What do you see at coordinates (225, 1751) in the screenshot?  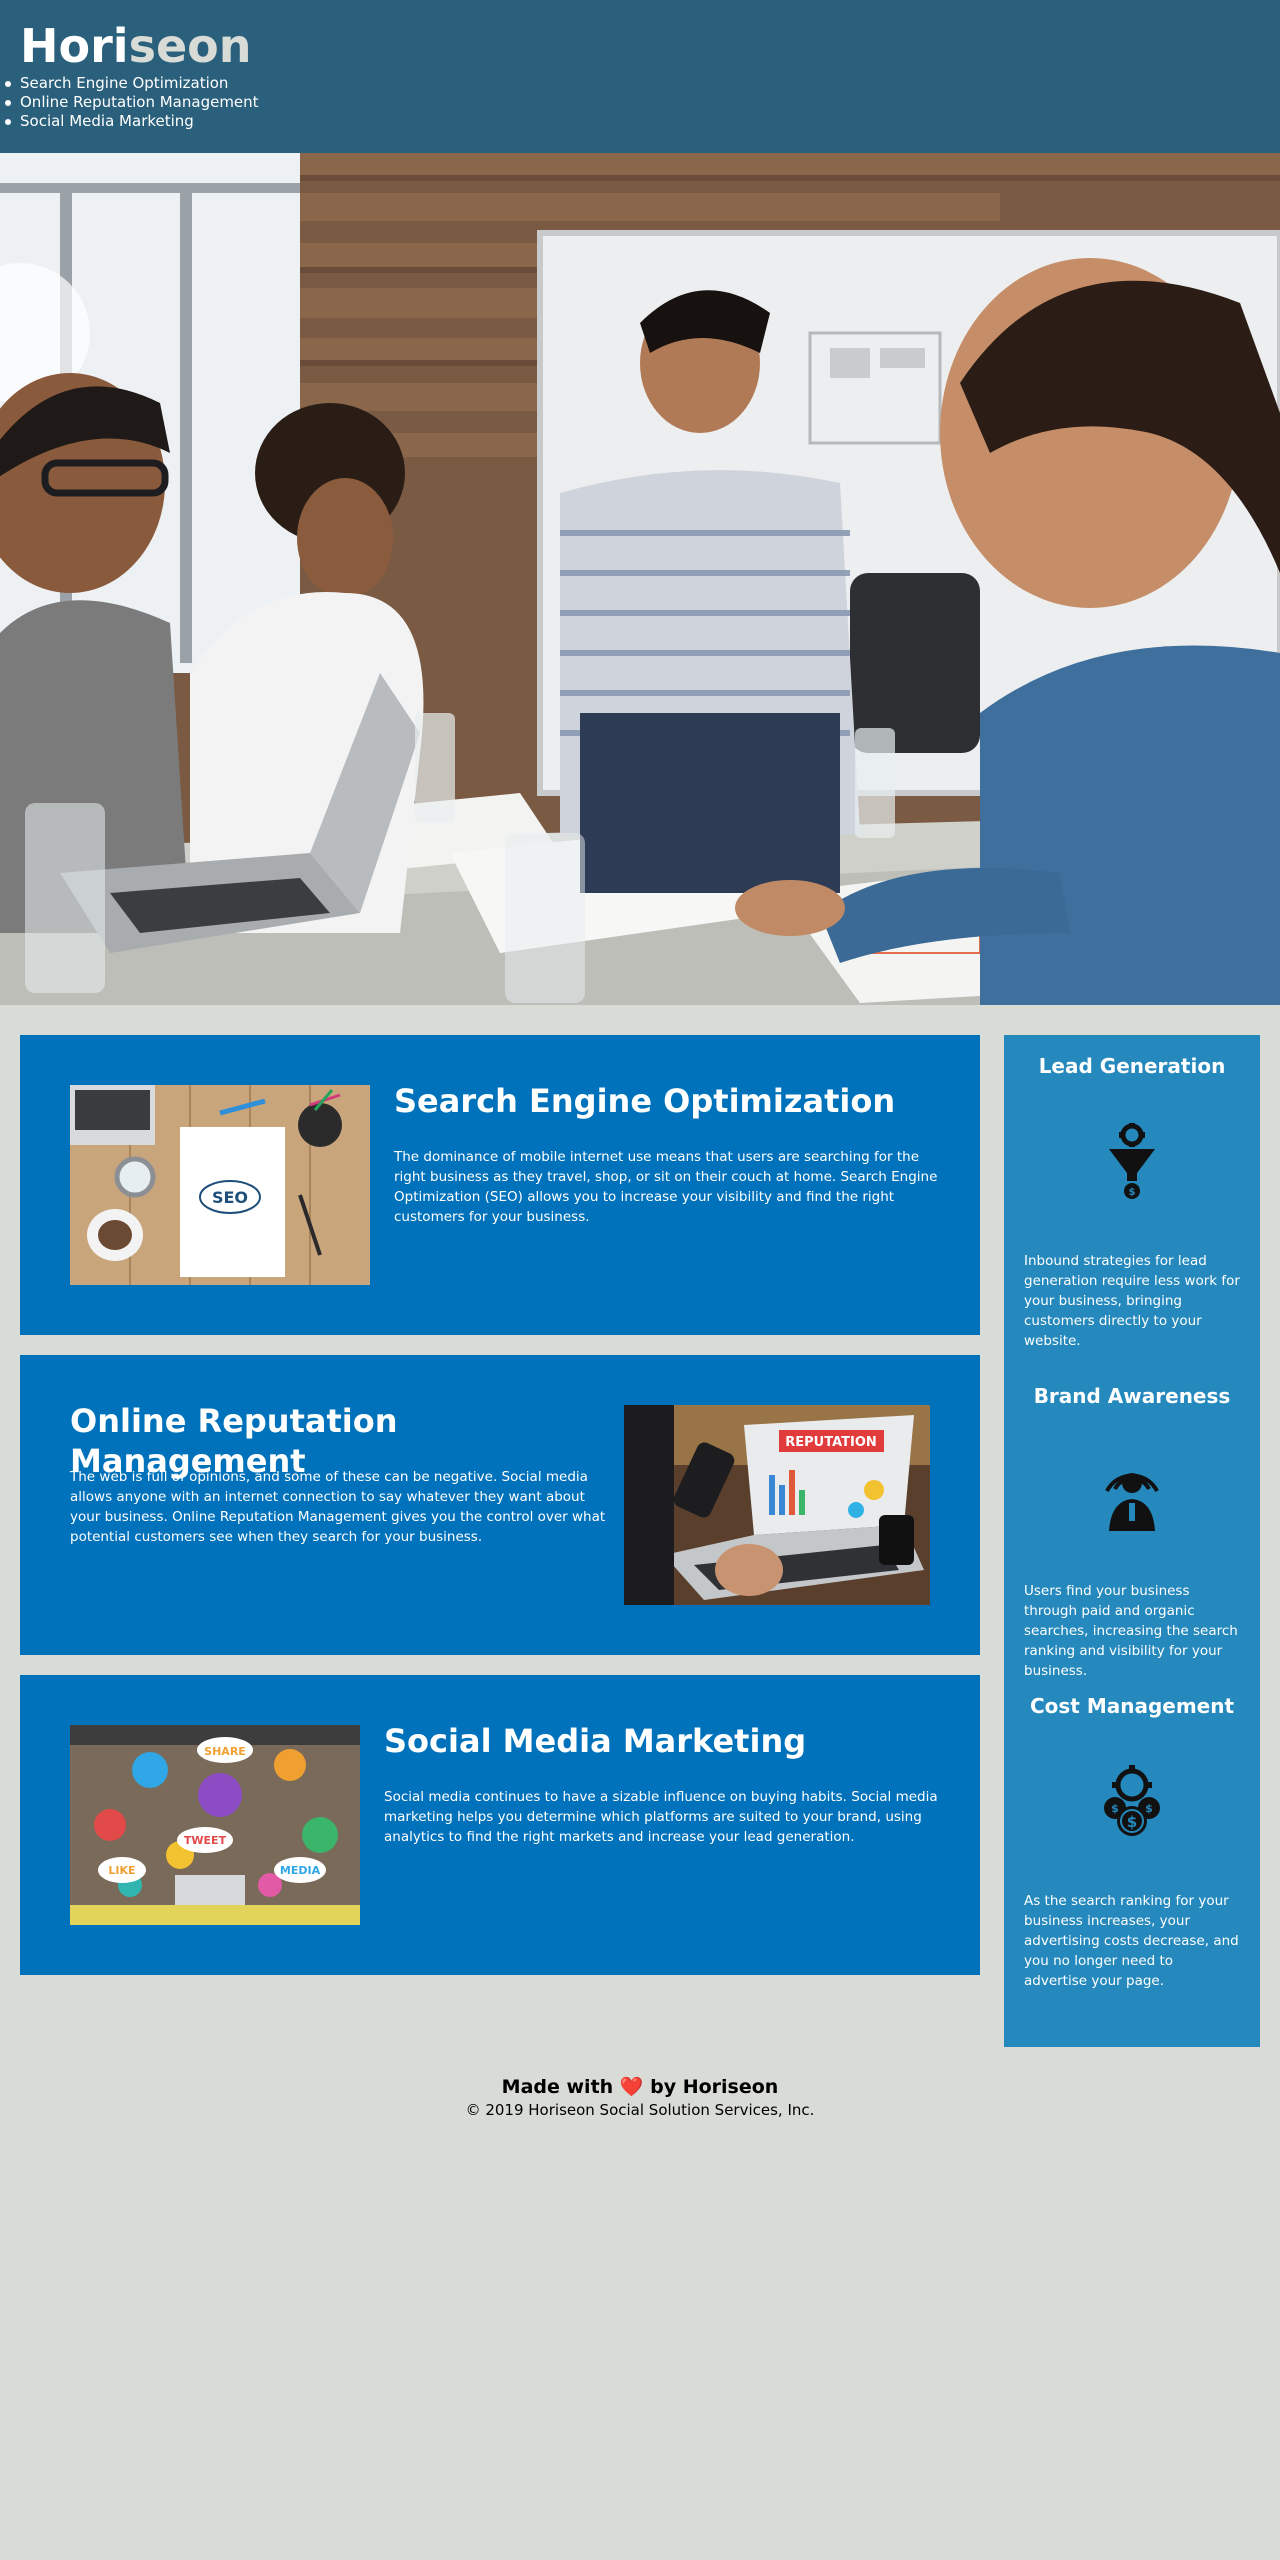 I see `social-image-label-share: SHARE` at bounding box center [225, 1751].